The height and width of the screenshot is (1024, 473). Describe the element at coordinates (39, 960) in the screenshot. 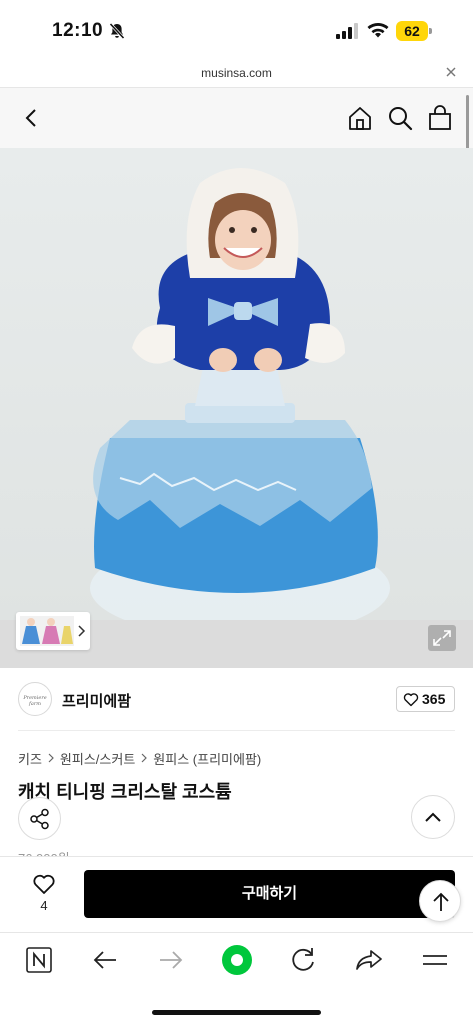

I see `naver-n-icon` at that location.